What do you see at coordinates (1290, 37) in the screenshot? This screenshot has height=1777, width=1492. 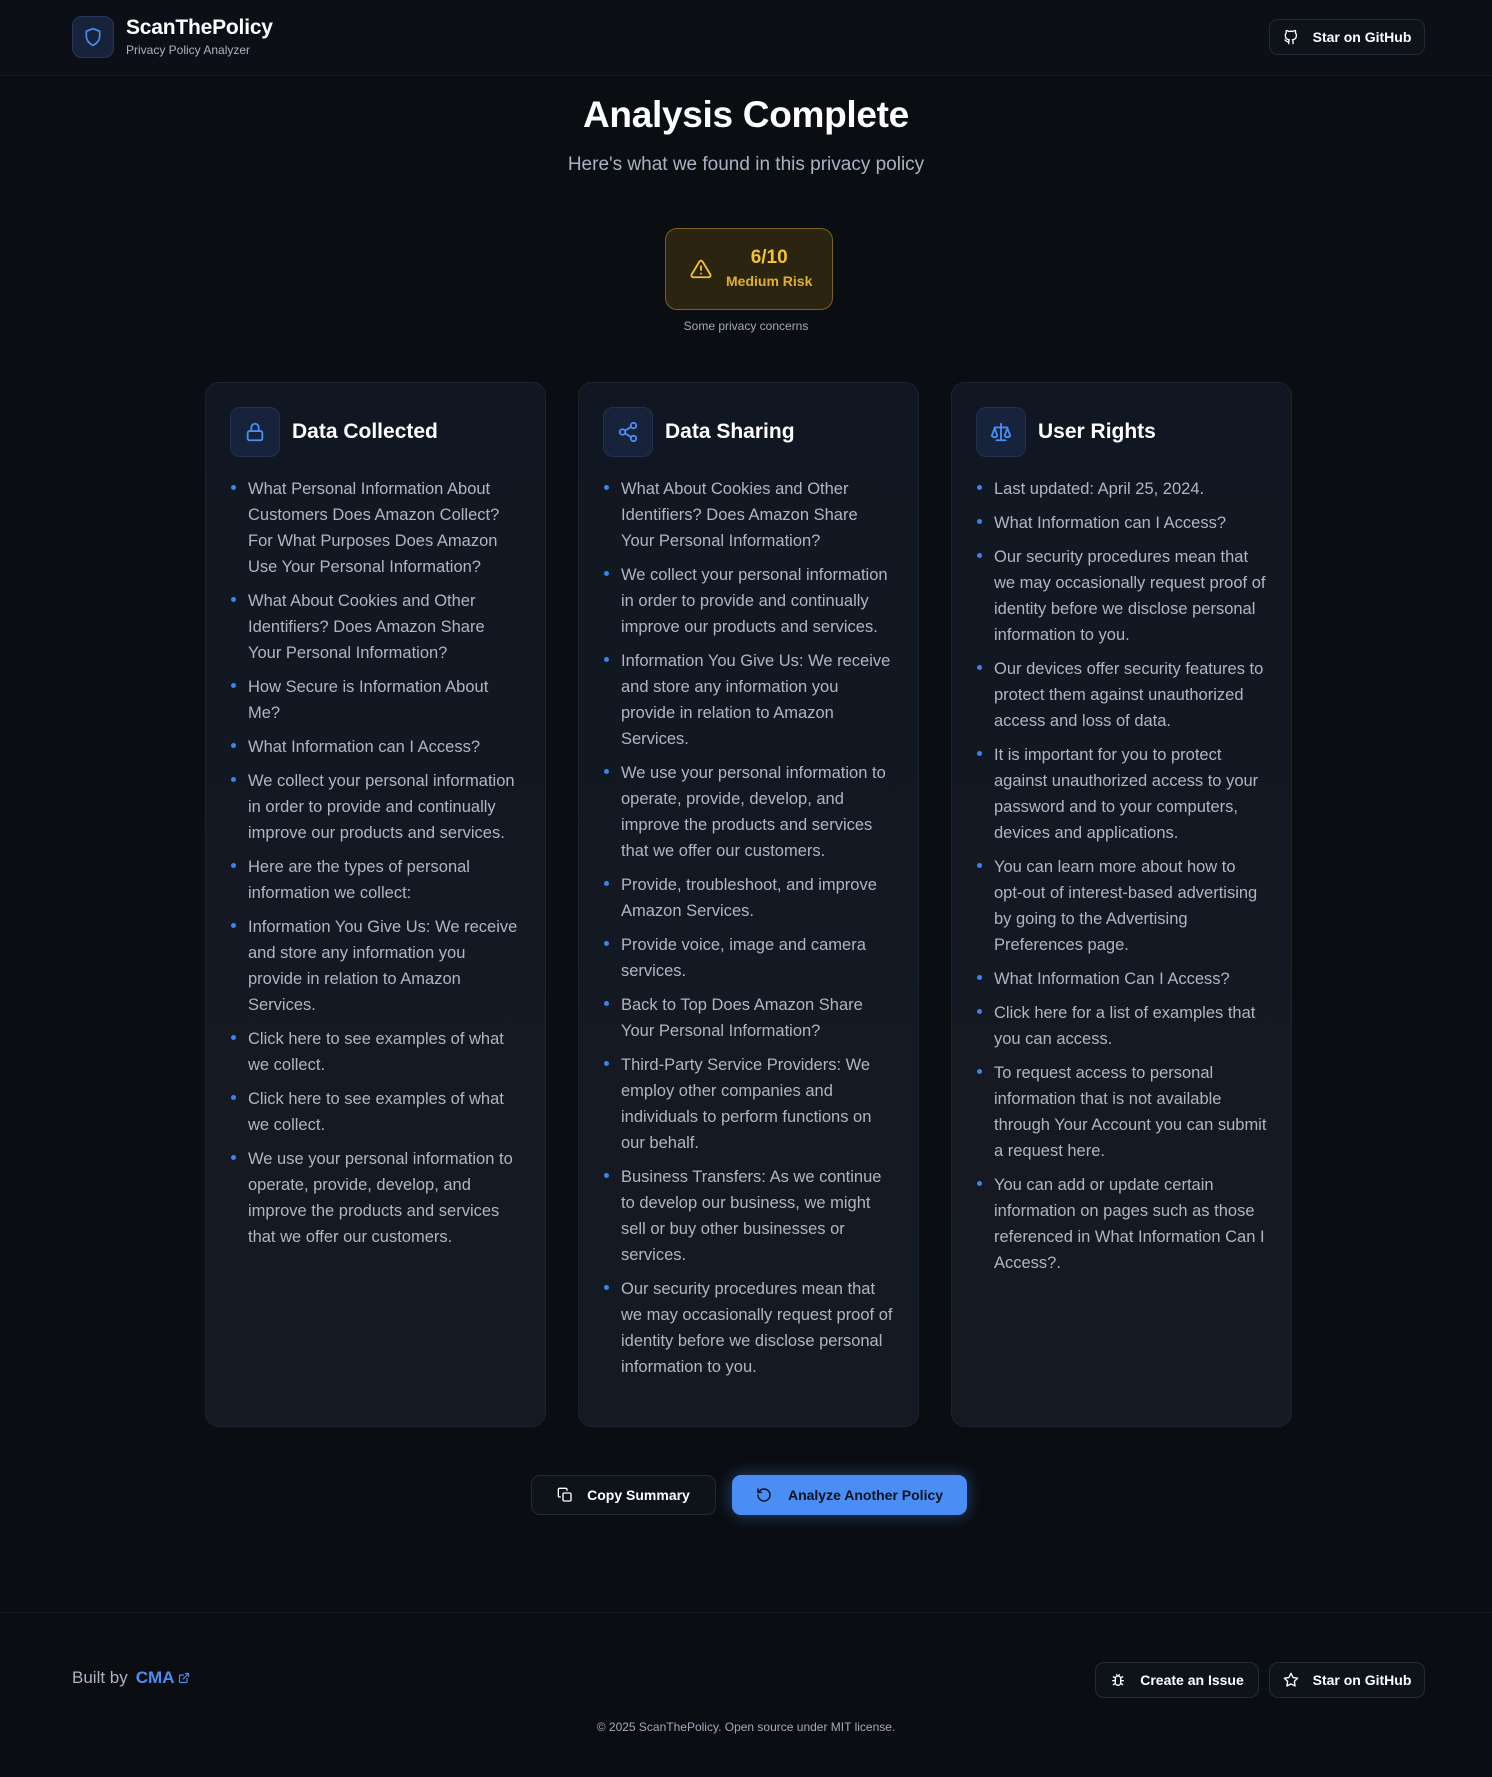 I see `github-icon` at bounding box center [1290, 37].